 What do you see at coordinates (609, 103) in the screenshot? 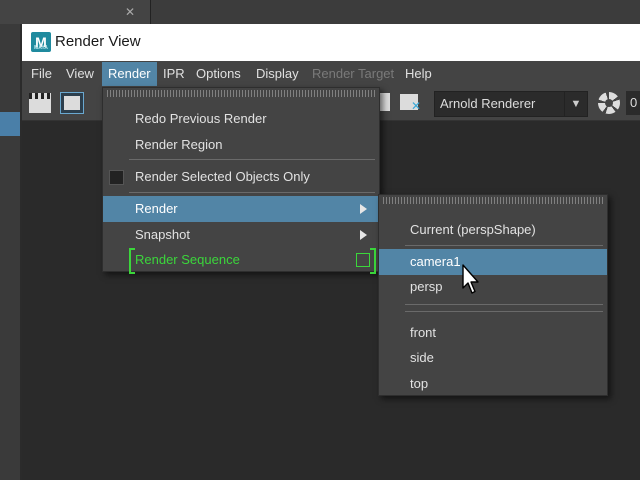
I see `aperture-icon` at bounding box center [609, 103].